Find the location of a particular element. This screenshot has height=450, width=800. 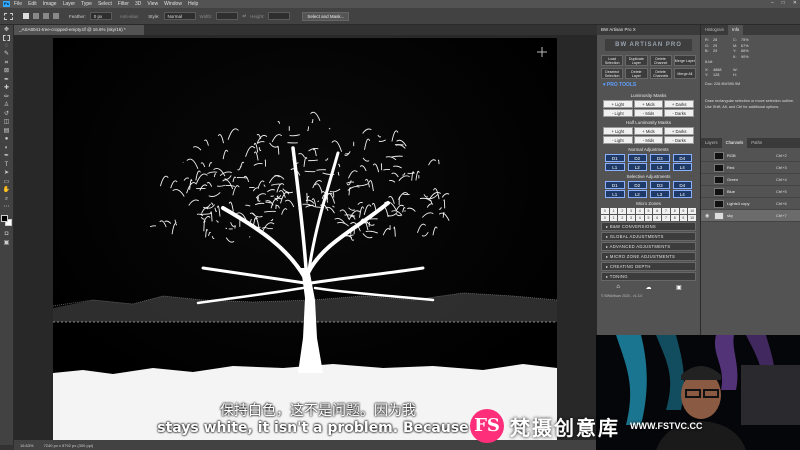

micro-zone-minus-6-button: 6 is located at coordinates (657, 218).